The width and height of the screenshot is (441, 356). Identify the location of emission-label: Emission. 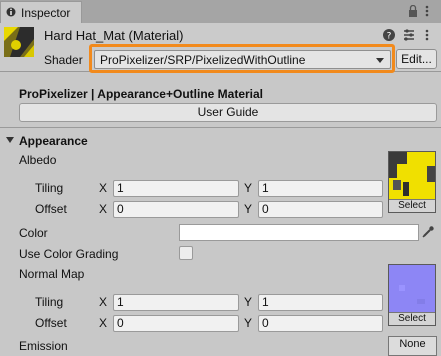
(43, 346).